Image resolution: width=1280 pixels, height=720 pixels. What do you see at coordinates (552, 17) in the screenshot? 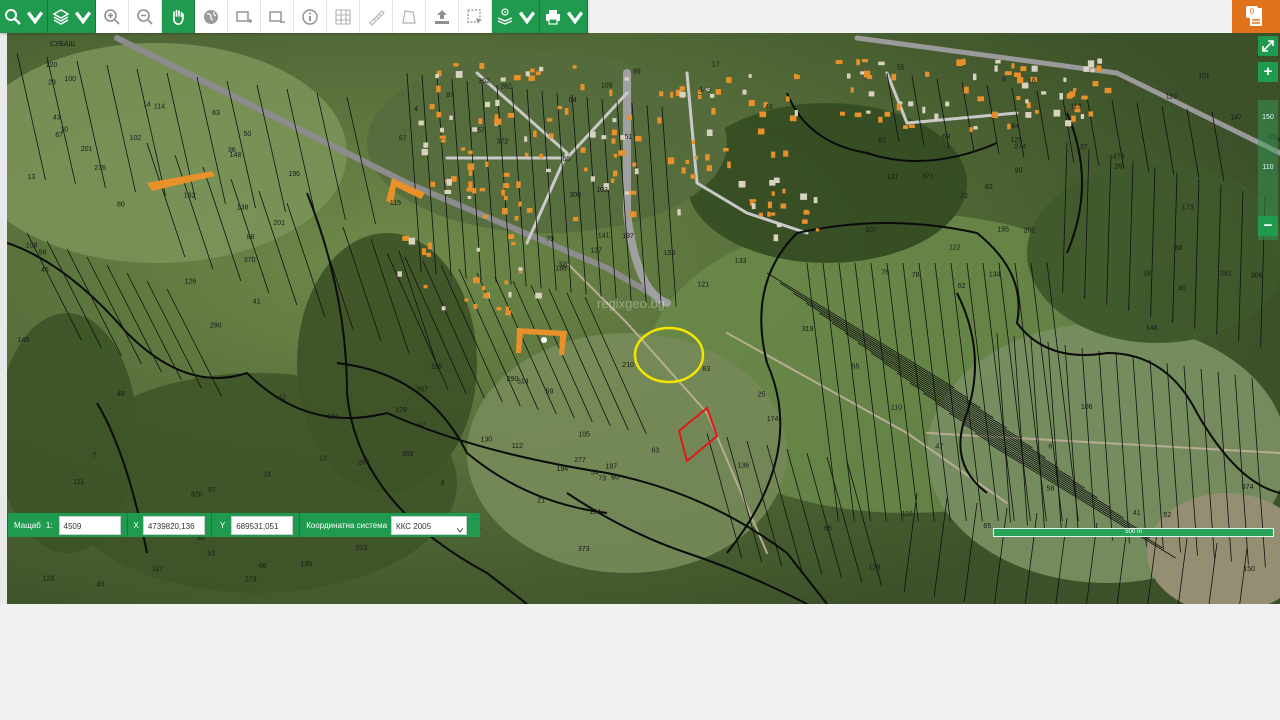
I see `print-icon` at bounding box center [552, 17].